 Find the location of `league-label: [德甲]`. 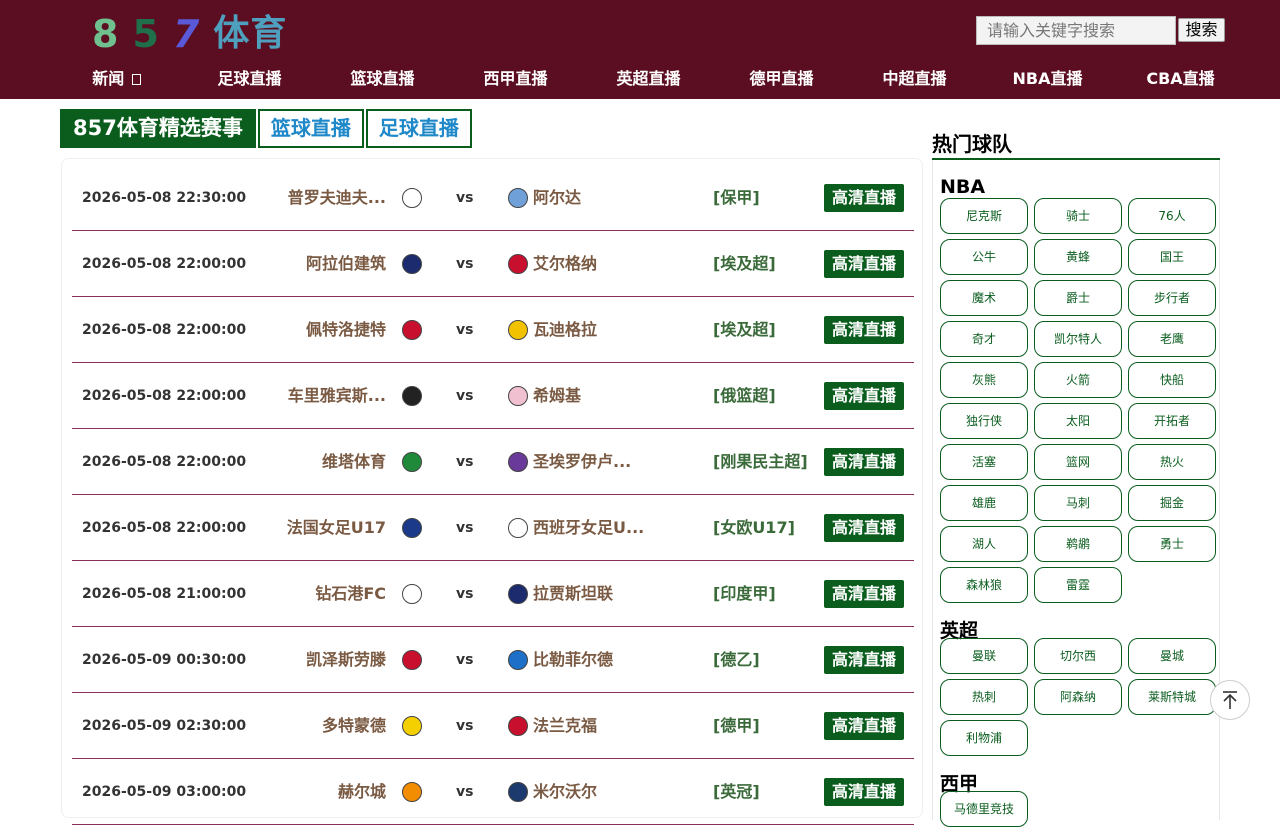

league-label: [德甲] is located at coordinates (736, 726).